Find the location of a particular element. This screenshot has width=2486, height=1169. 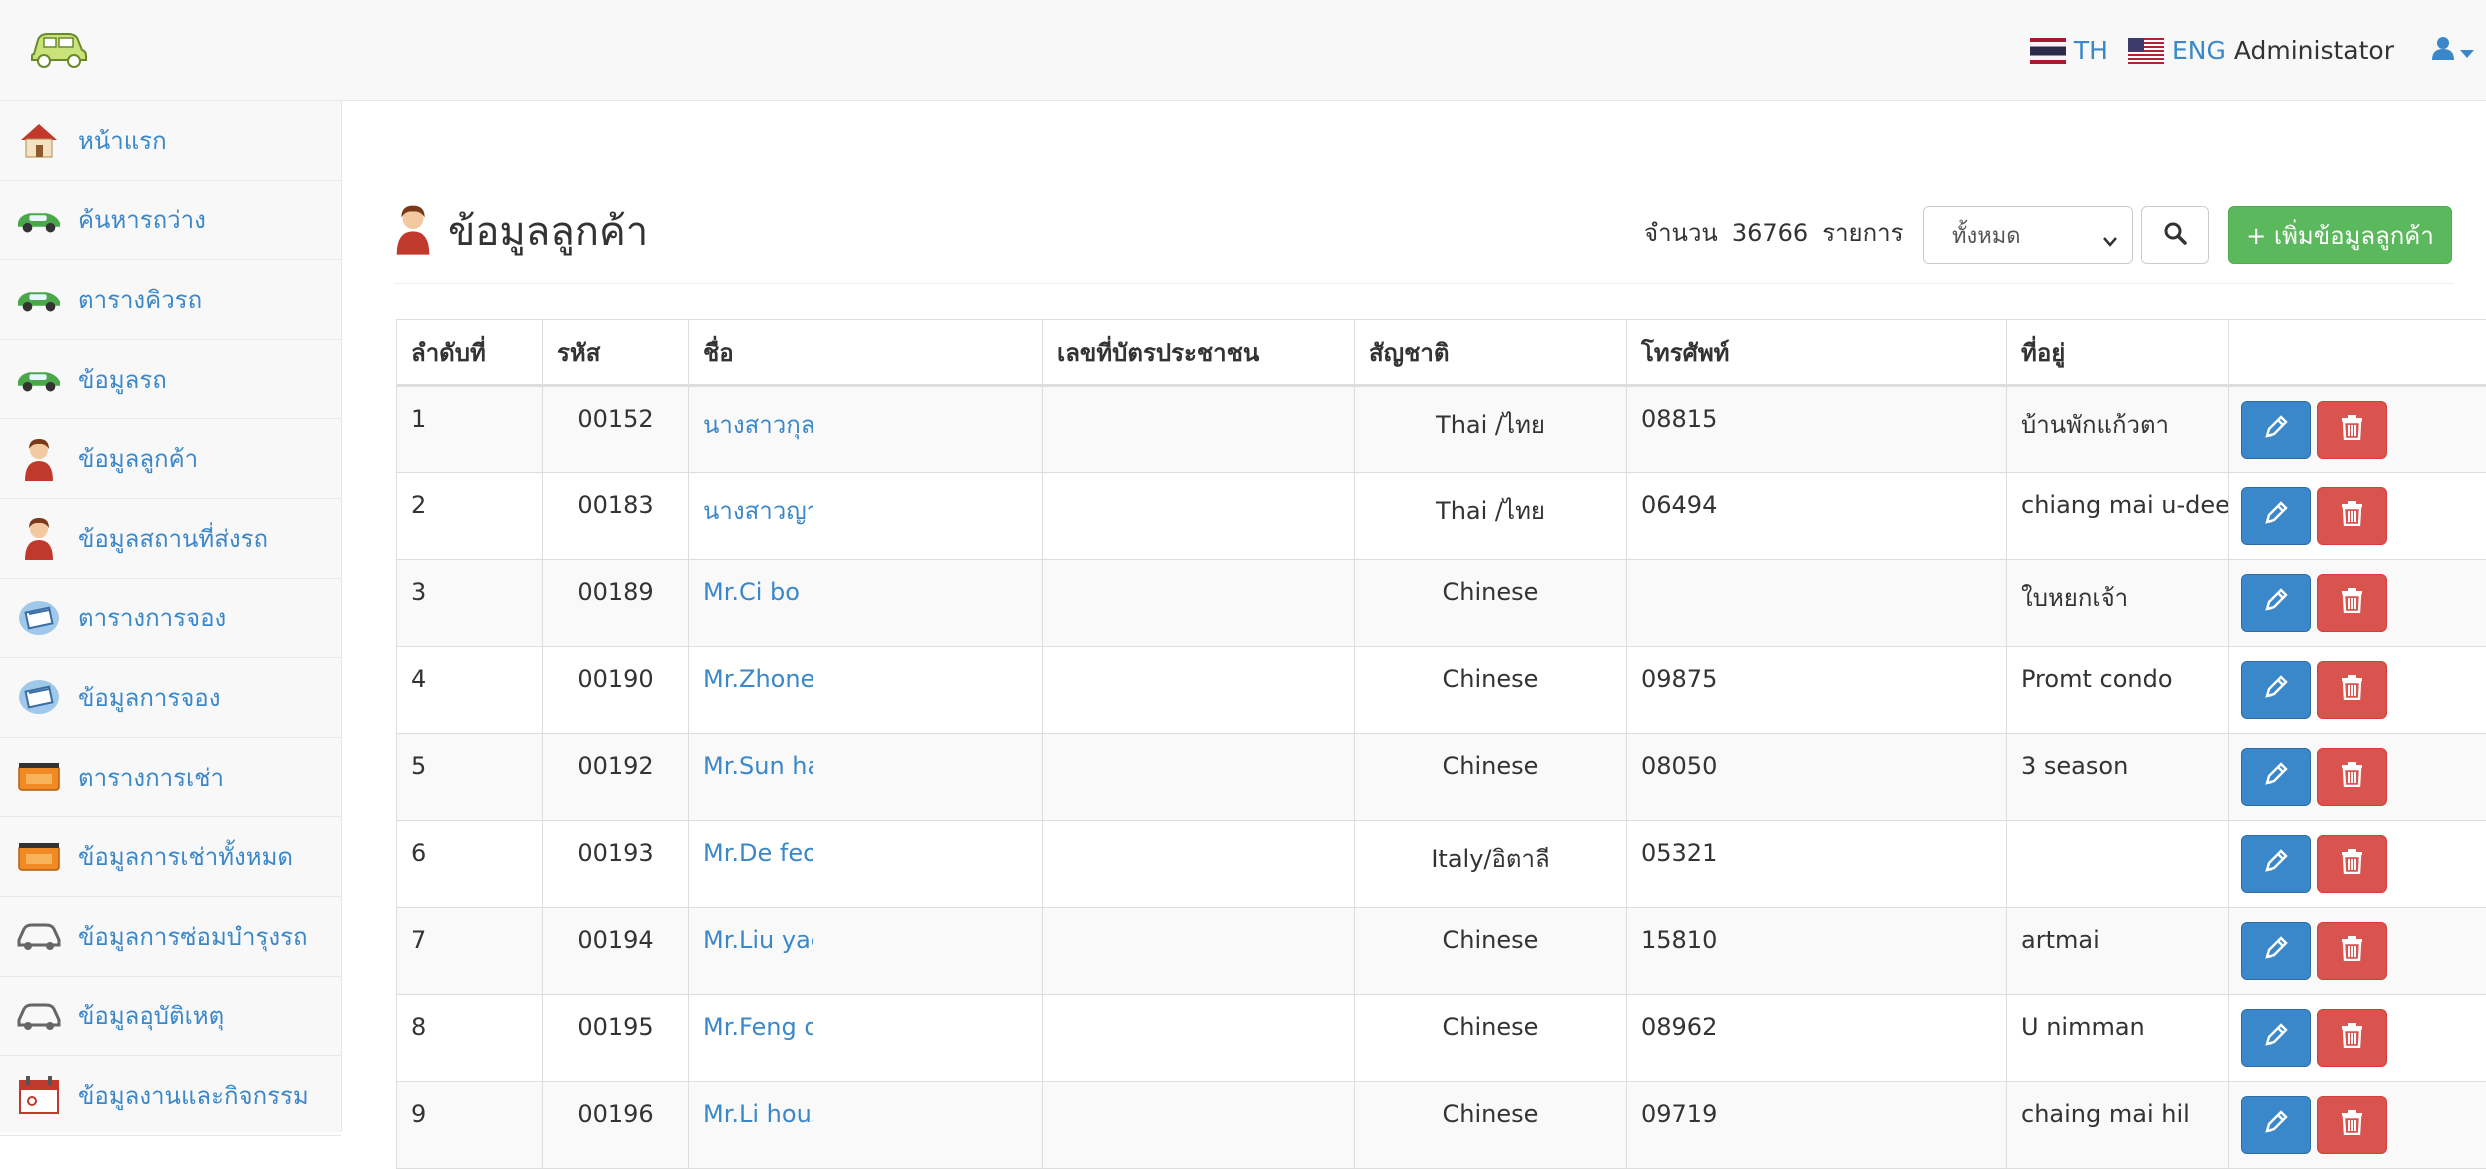

record-count: จำนวน36766รายการ is located at coordinates (1774, 232).